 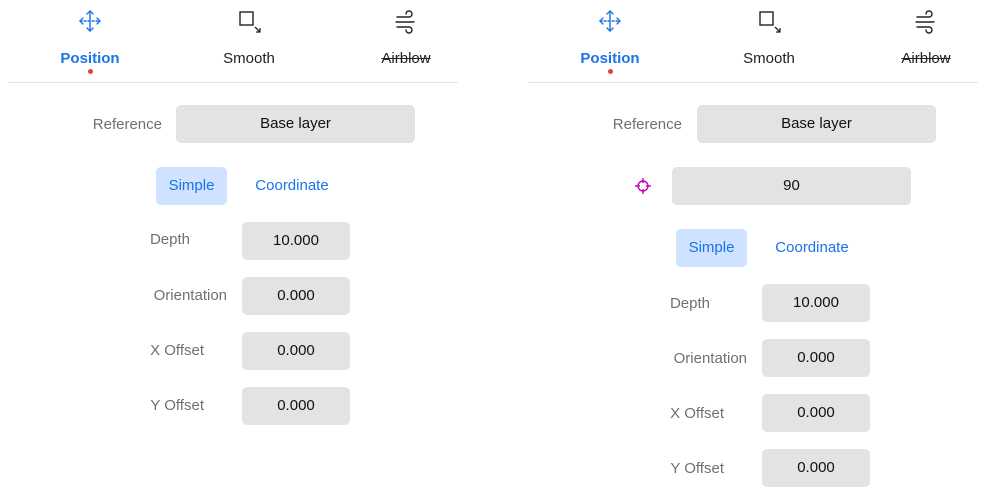 I want to click on crosshair-icon, so click(x=643, y=186).